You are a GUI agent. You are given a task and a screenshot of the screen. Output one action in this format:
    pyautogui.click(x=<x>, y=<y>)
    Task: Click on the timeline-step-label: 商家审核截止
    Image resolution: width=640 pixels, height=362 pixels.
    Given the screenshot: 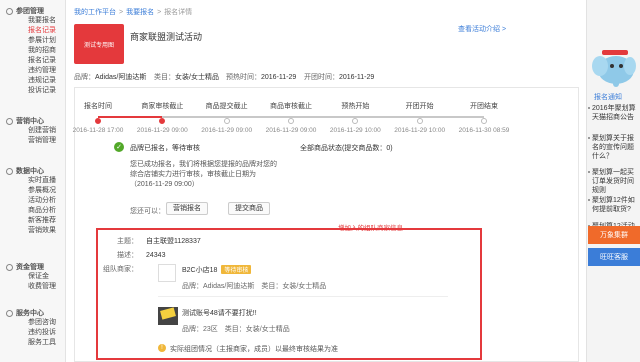 What is the action you would take?
    pyautogui.click(x=162, y=106)
    